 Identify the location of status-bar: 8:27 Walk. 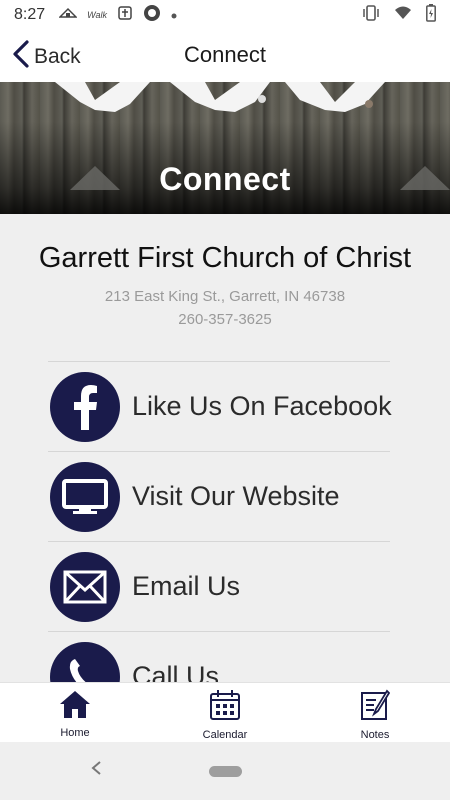
(225, 15).